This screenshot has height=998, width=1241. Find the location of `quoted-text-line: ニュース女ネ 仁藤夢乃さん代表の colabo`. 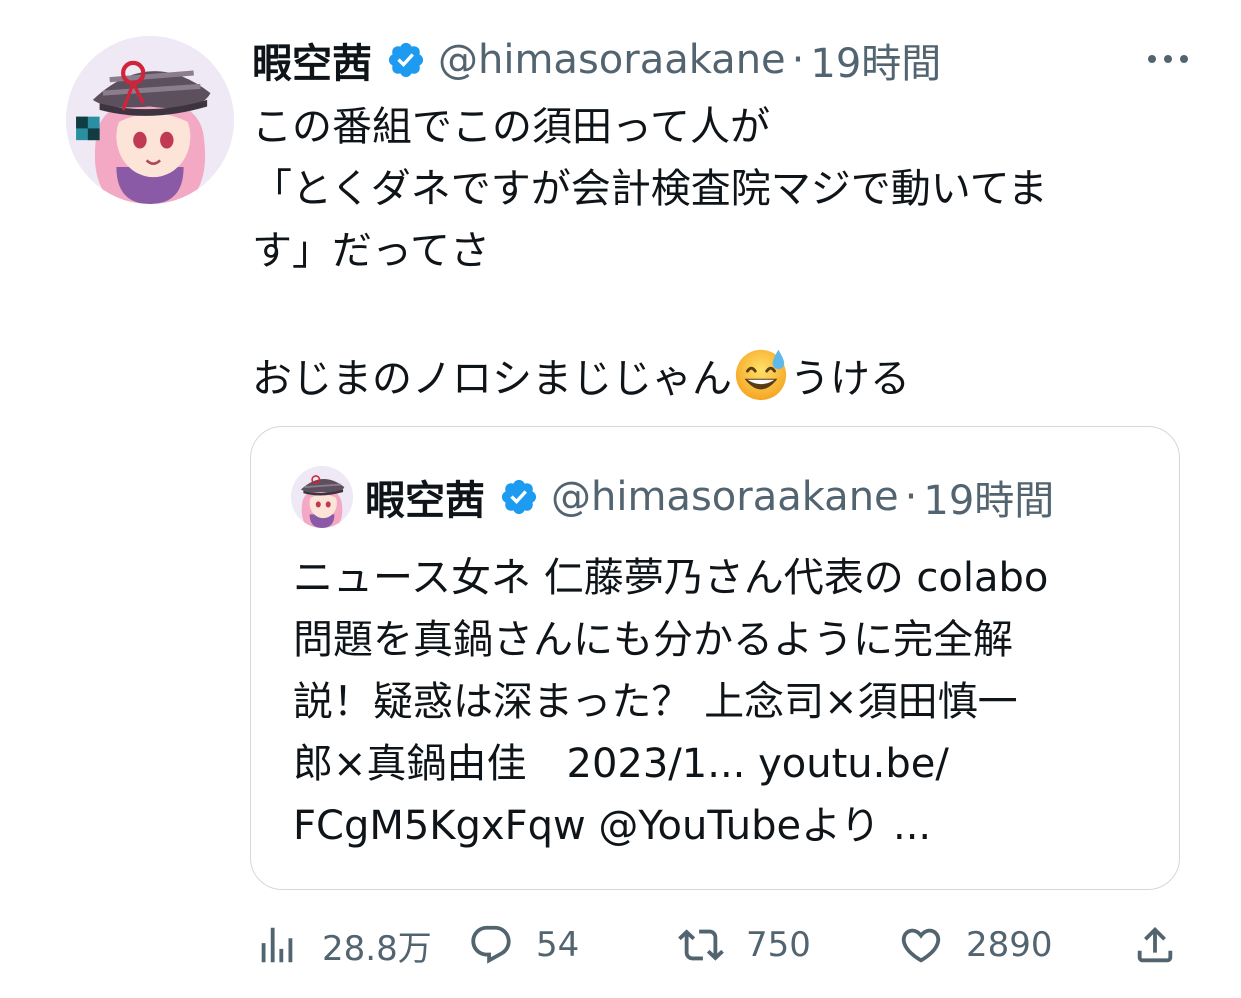

quoted-text-line: ニュース女ネ 仁藤夢乃さん代表の colabo is located at coordinates (671, 578).